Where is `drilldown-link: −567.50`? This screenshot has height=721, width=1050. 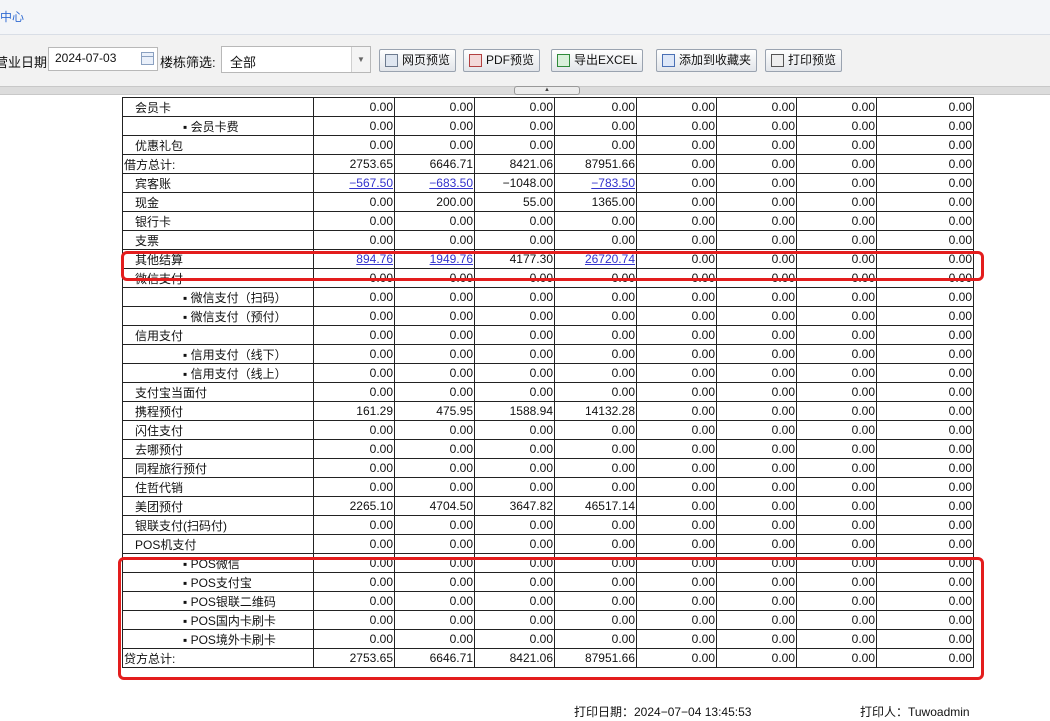
drilldown-link: −567.50 is located at coordinates (371, 183).